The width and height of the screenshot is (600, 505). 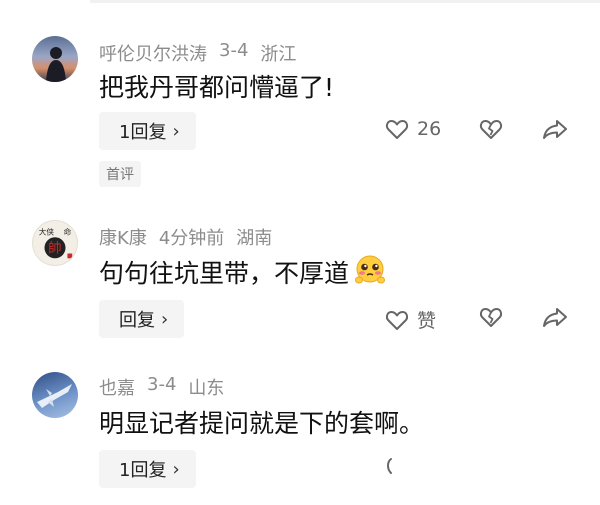 I want to click on author-name: 呼伦贝尔洪涛, so click(x=153, y=53).